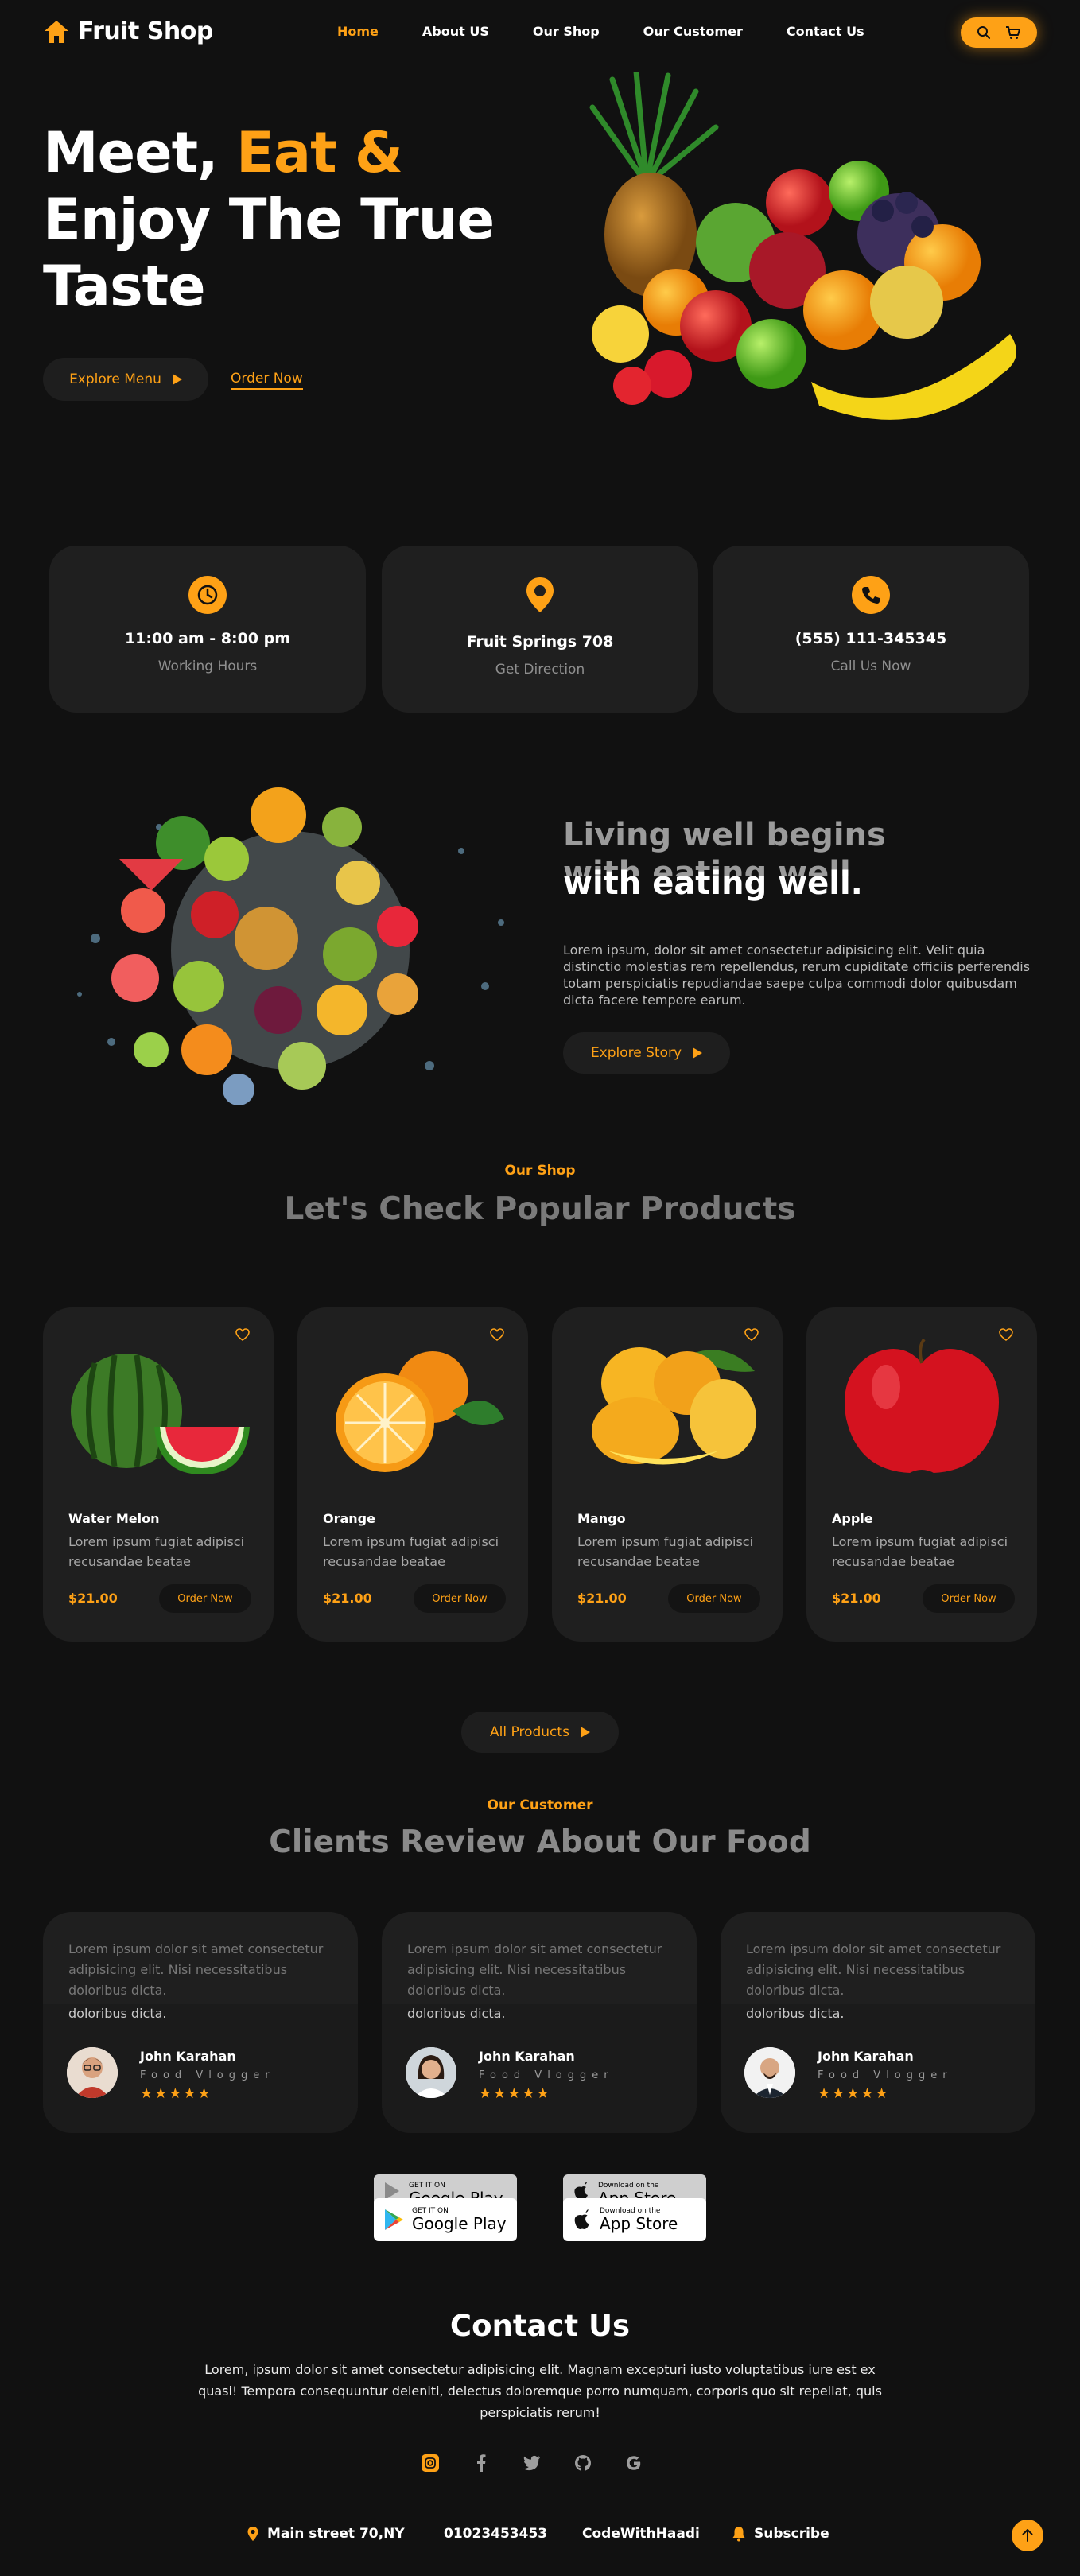 The height and width of the screenshot is (2576, 1080). Describe the element at coordinates (336, 2534) in the screenshot. I see `footer-address-text: Main street 70,NY` at that location.